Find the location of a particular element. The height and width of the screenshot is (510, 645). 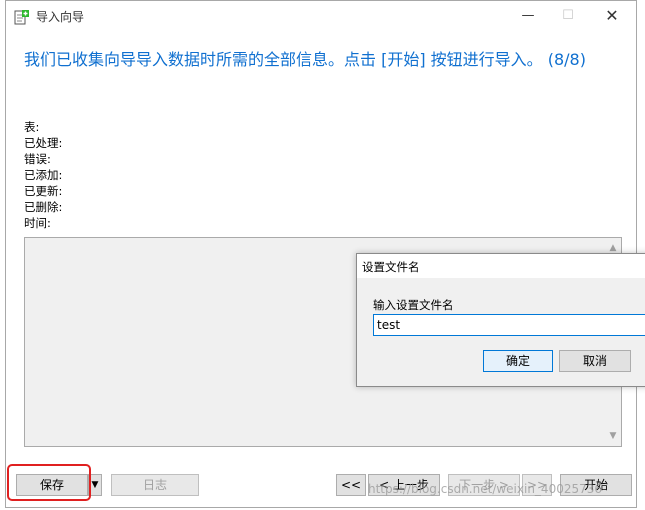

filename-input is located at coordinates (509, 325).